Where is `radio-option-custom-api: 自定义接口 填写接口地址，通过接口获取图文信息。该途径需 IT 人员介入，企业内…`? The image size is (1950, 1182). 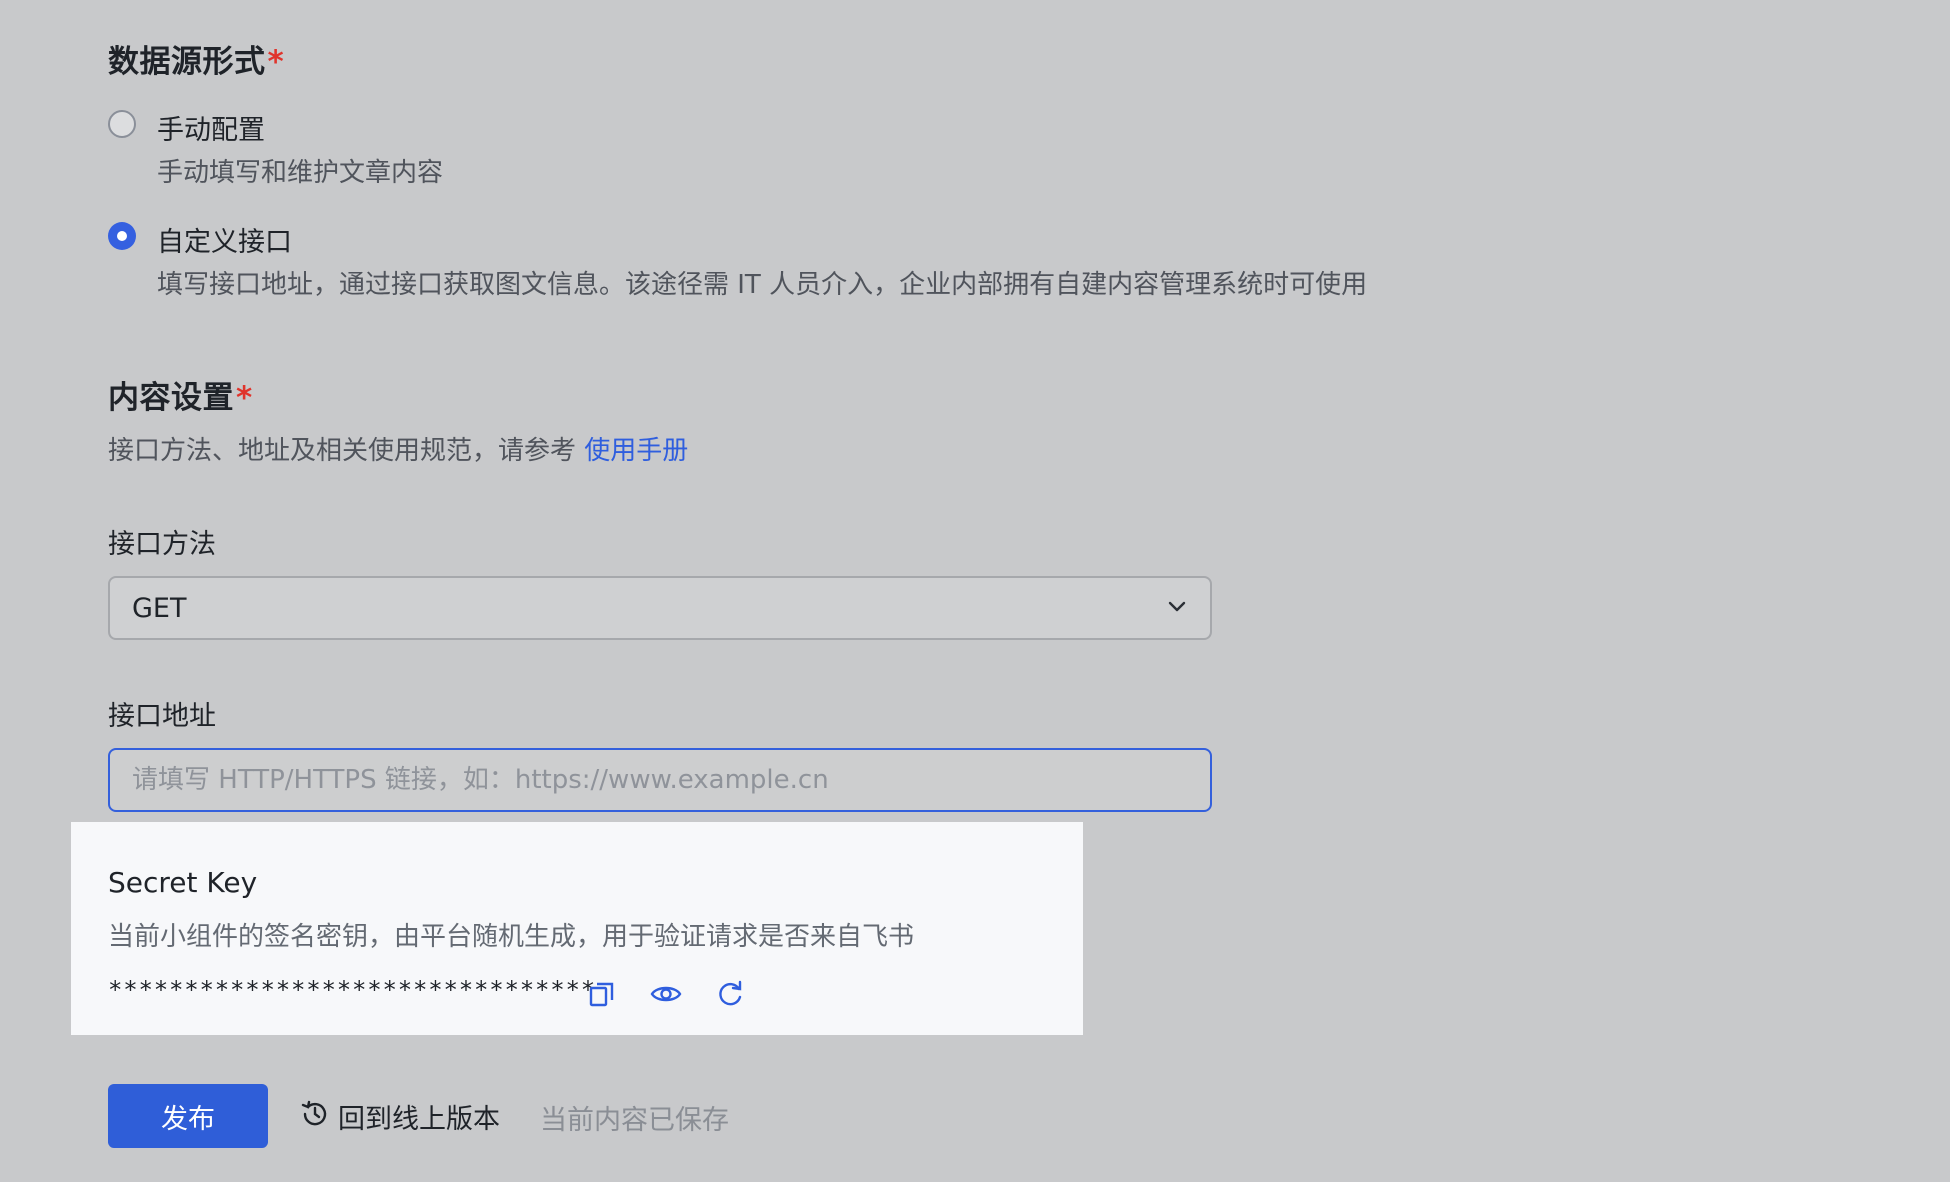 radio-option-custom-api: 自定义接口 填写接口地址，通过接口获取图文信息。该途径需 IT 人员介入，企业内… is located at coordinates (808, 262).